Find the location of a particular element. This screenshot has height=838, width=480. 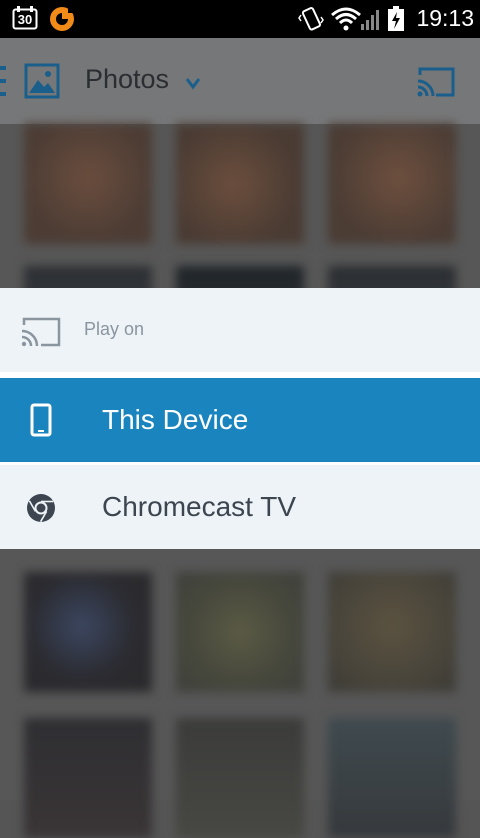

chrome-icon is located at coordinates (41, 508).